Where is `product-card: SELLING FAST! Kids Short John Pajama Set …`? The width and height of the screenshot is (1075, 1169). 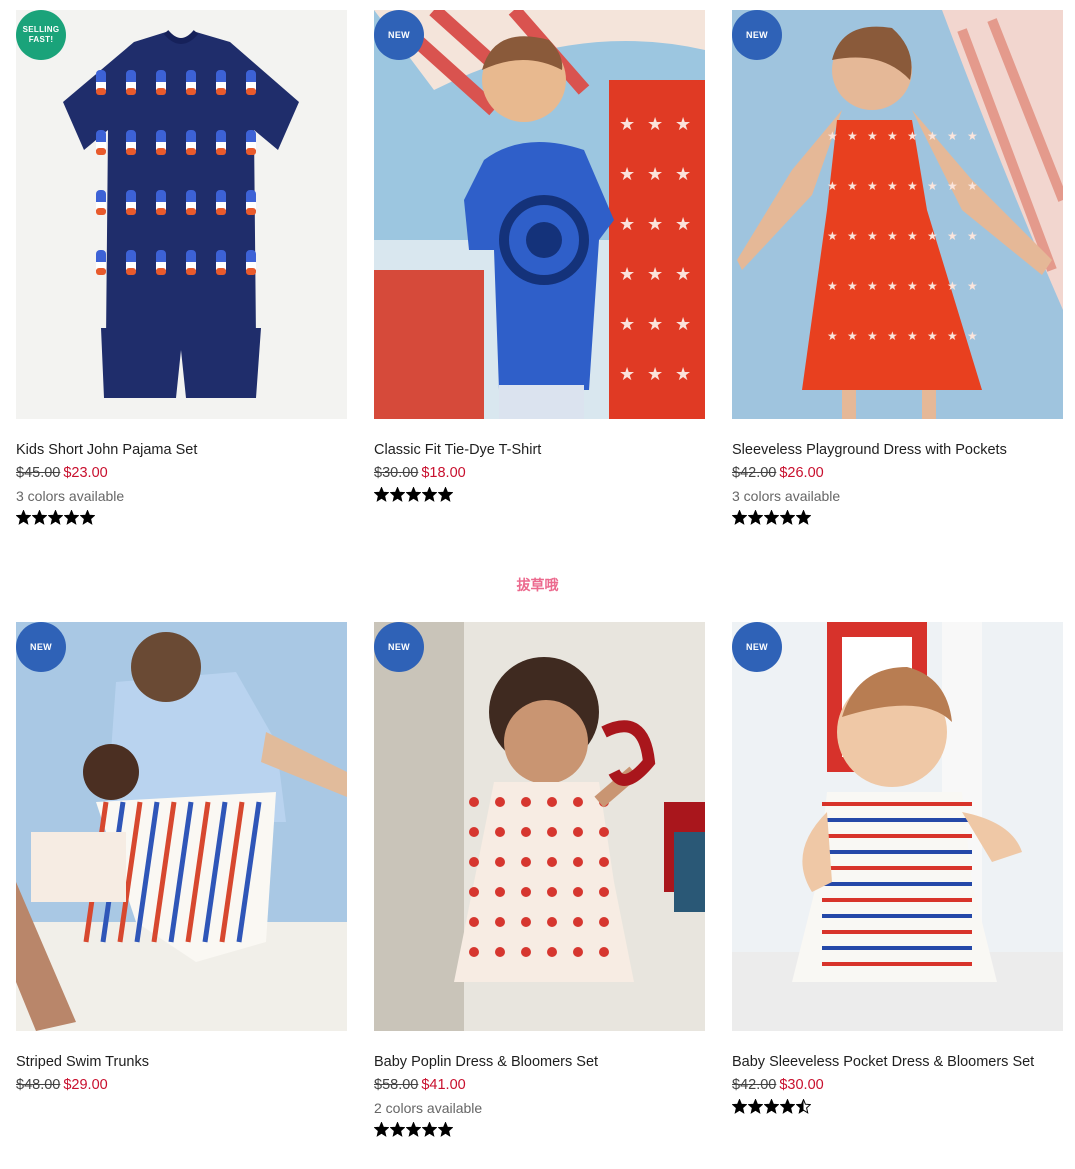 product-card: SELLING FAST! Kids Short John Pajama Set … is located at coordinates (181, 268).